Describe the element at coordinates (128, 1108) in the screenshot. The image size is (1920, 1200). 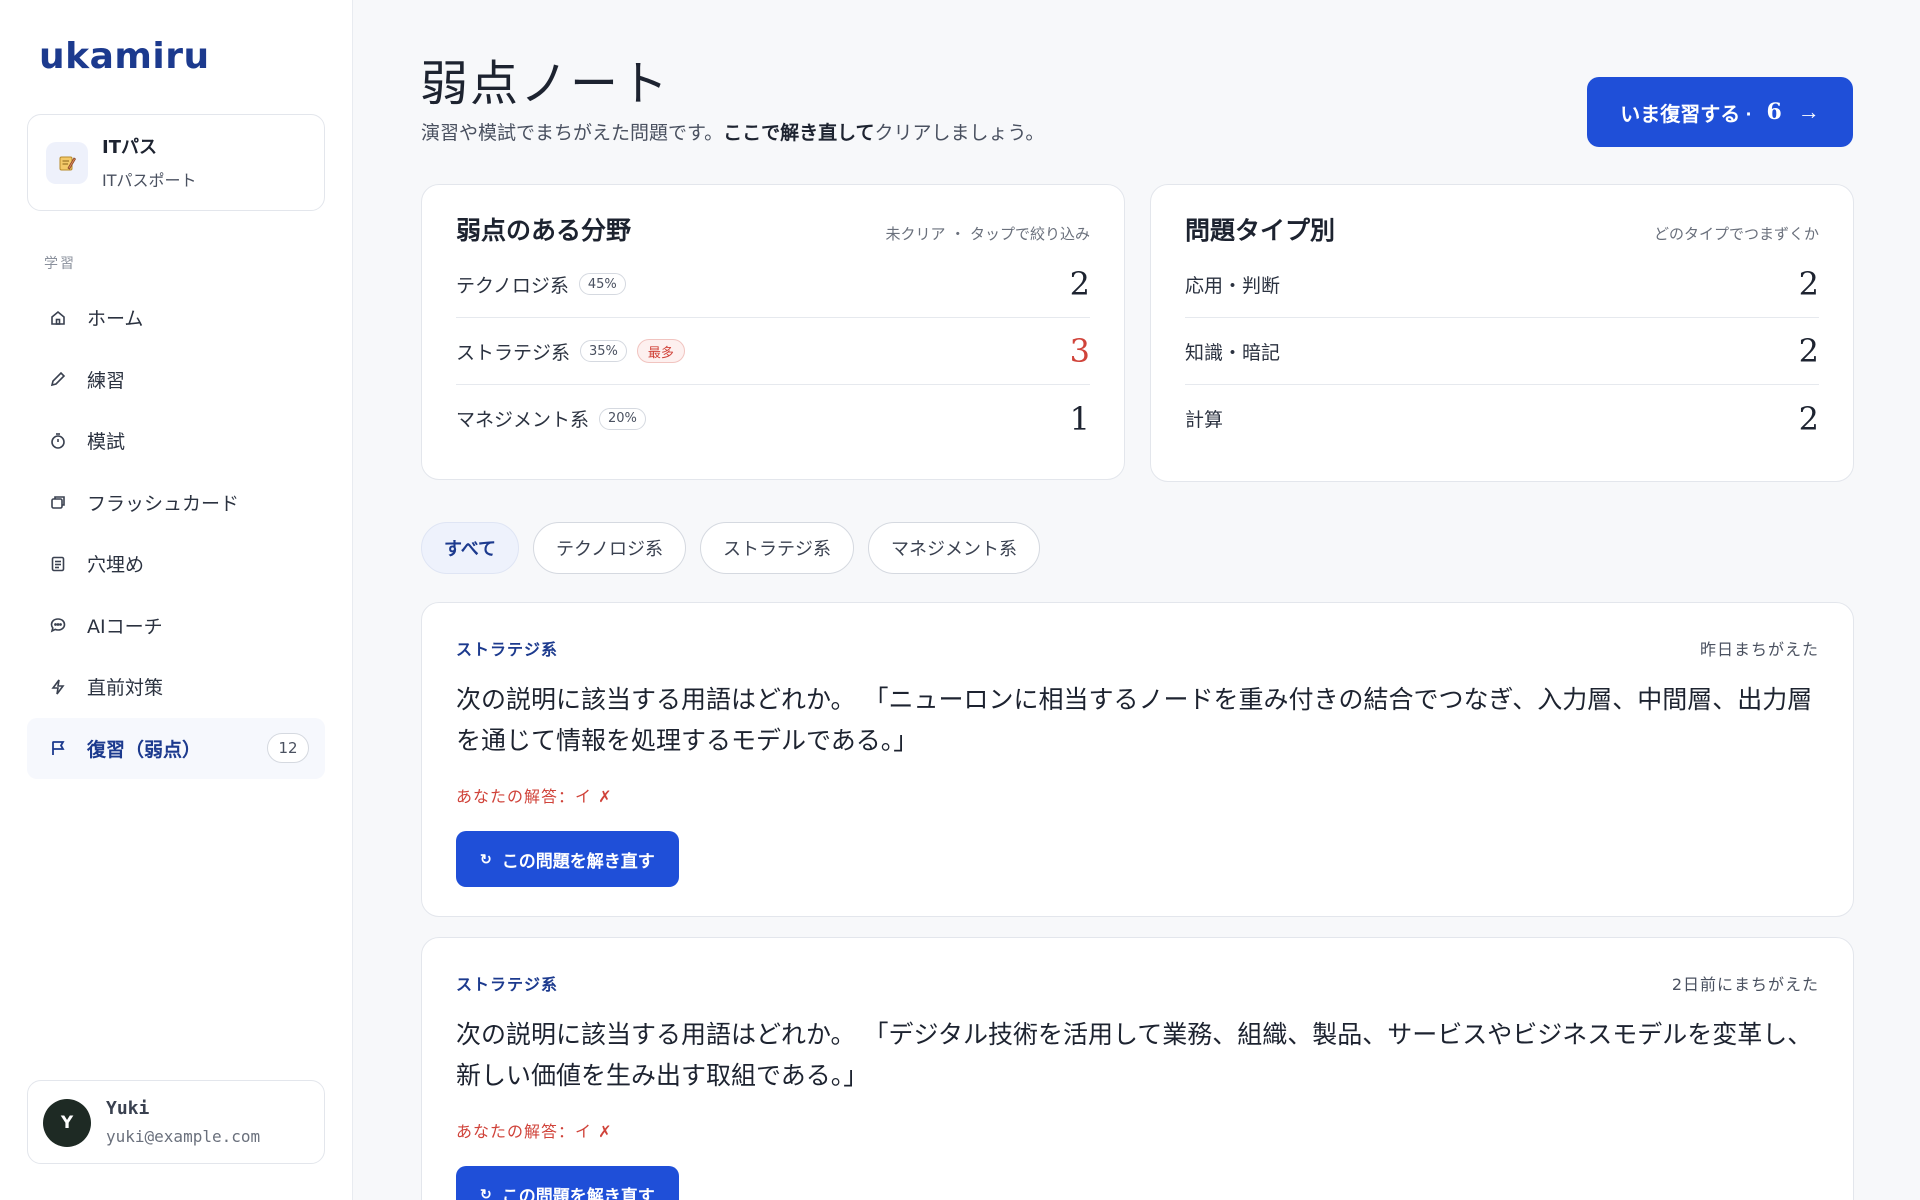
I see `user-name: Yuki` at that location.